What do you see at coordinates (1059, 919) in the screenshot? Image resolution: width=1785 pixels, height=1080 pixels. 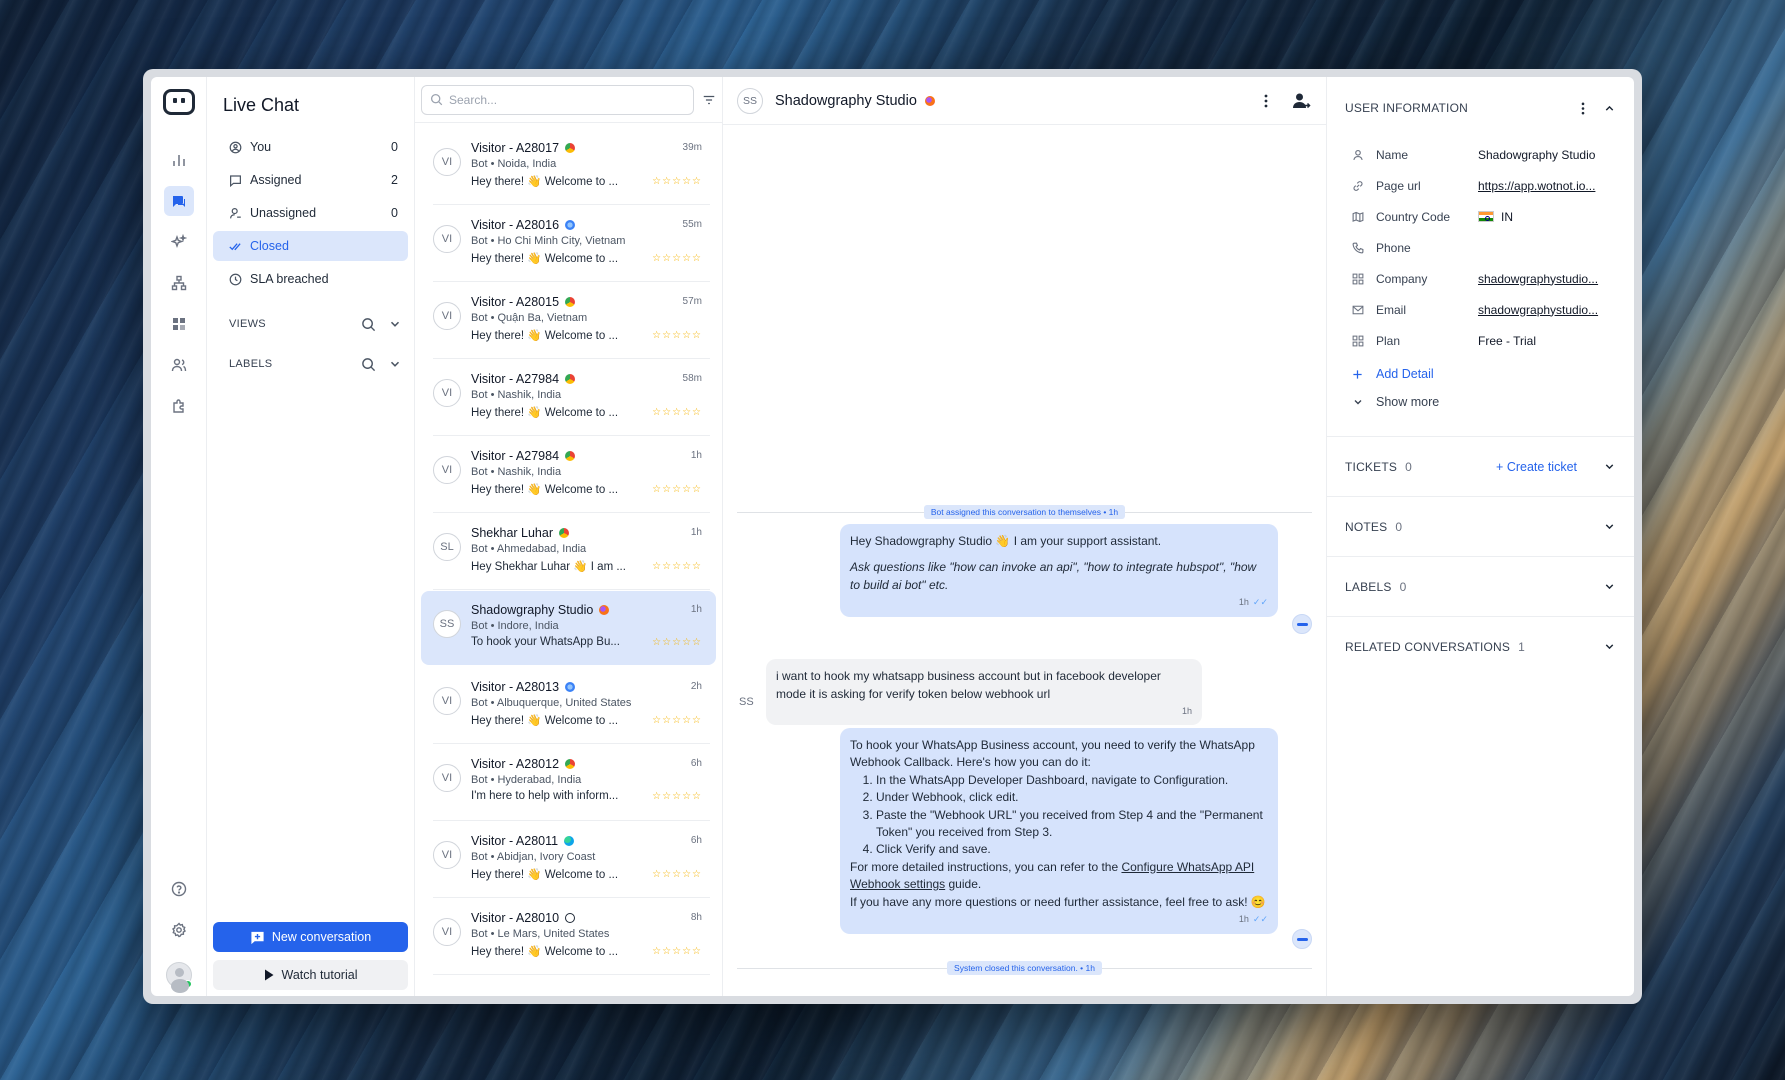 I see `message-meta: 1h ✓✓` at bounding box center [1059, 919].